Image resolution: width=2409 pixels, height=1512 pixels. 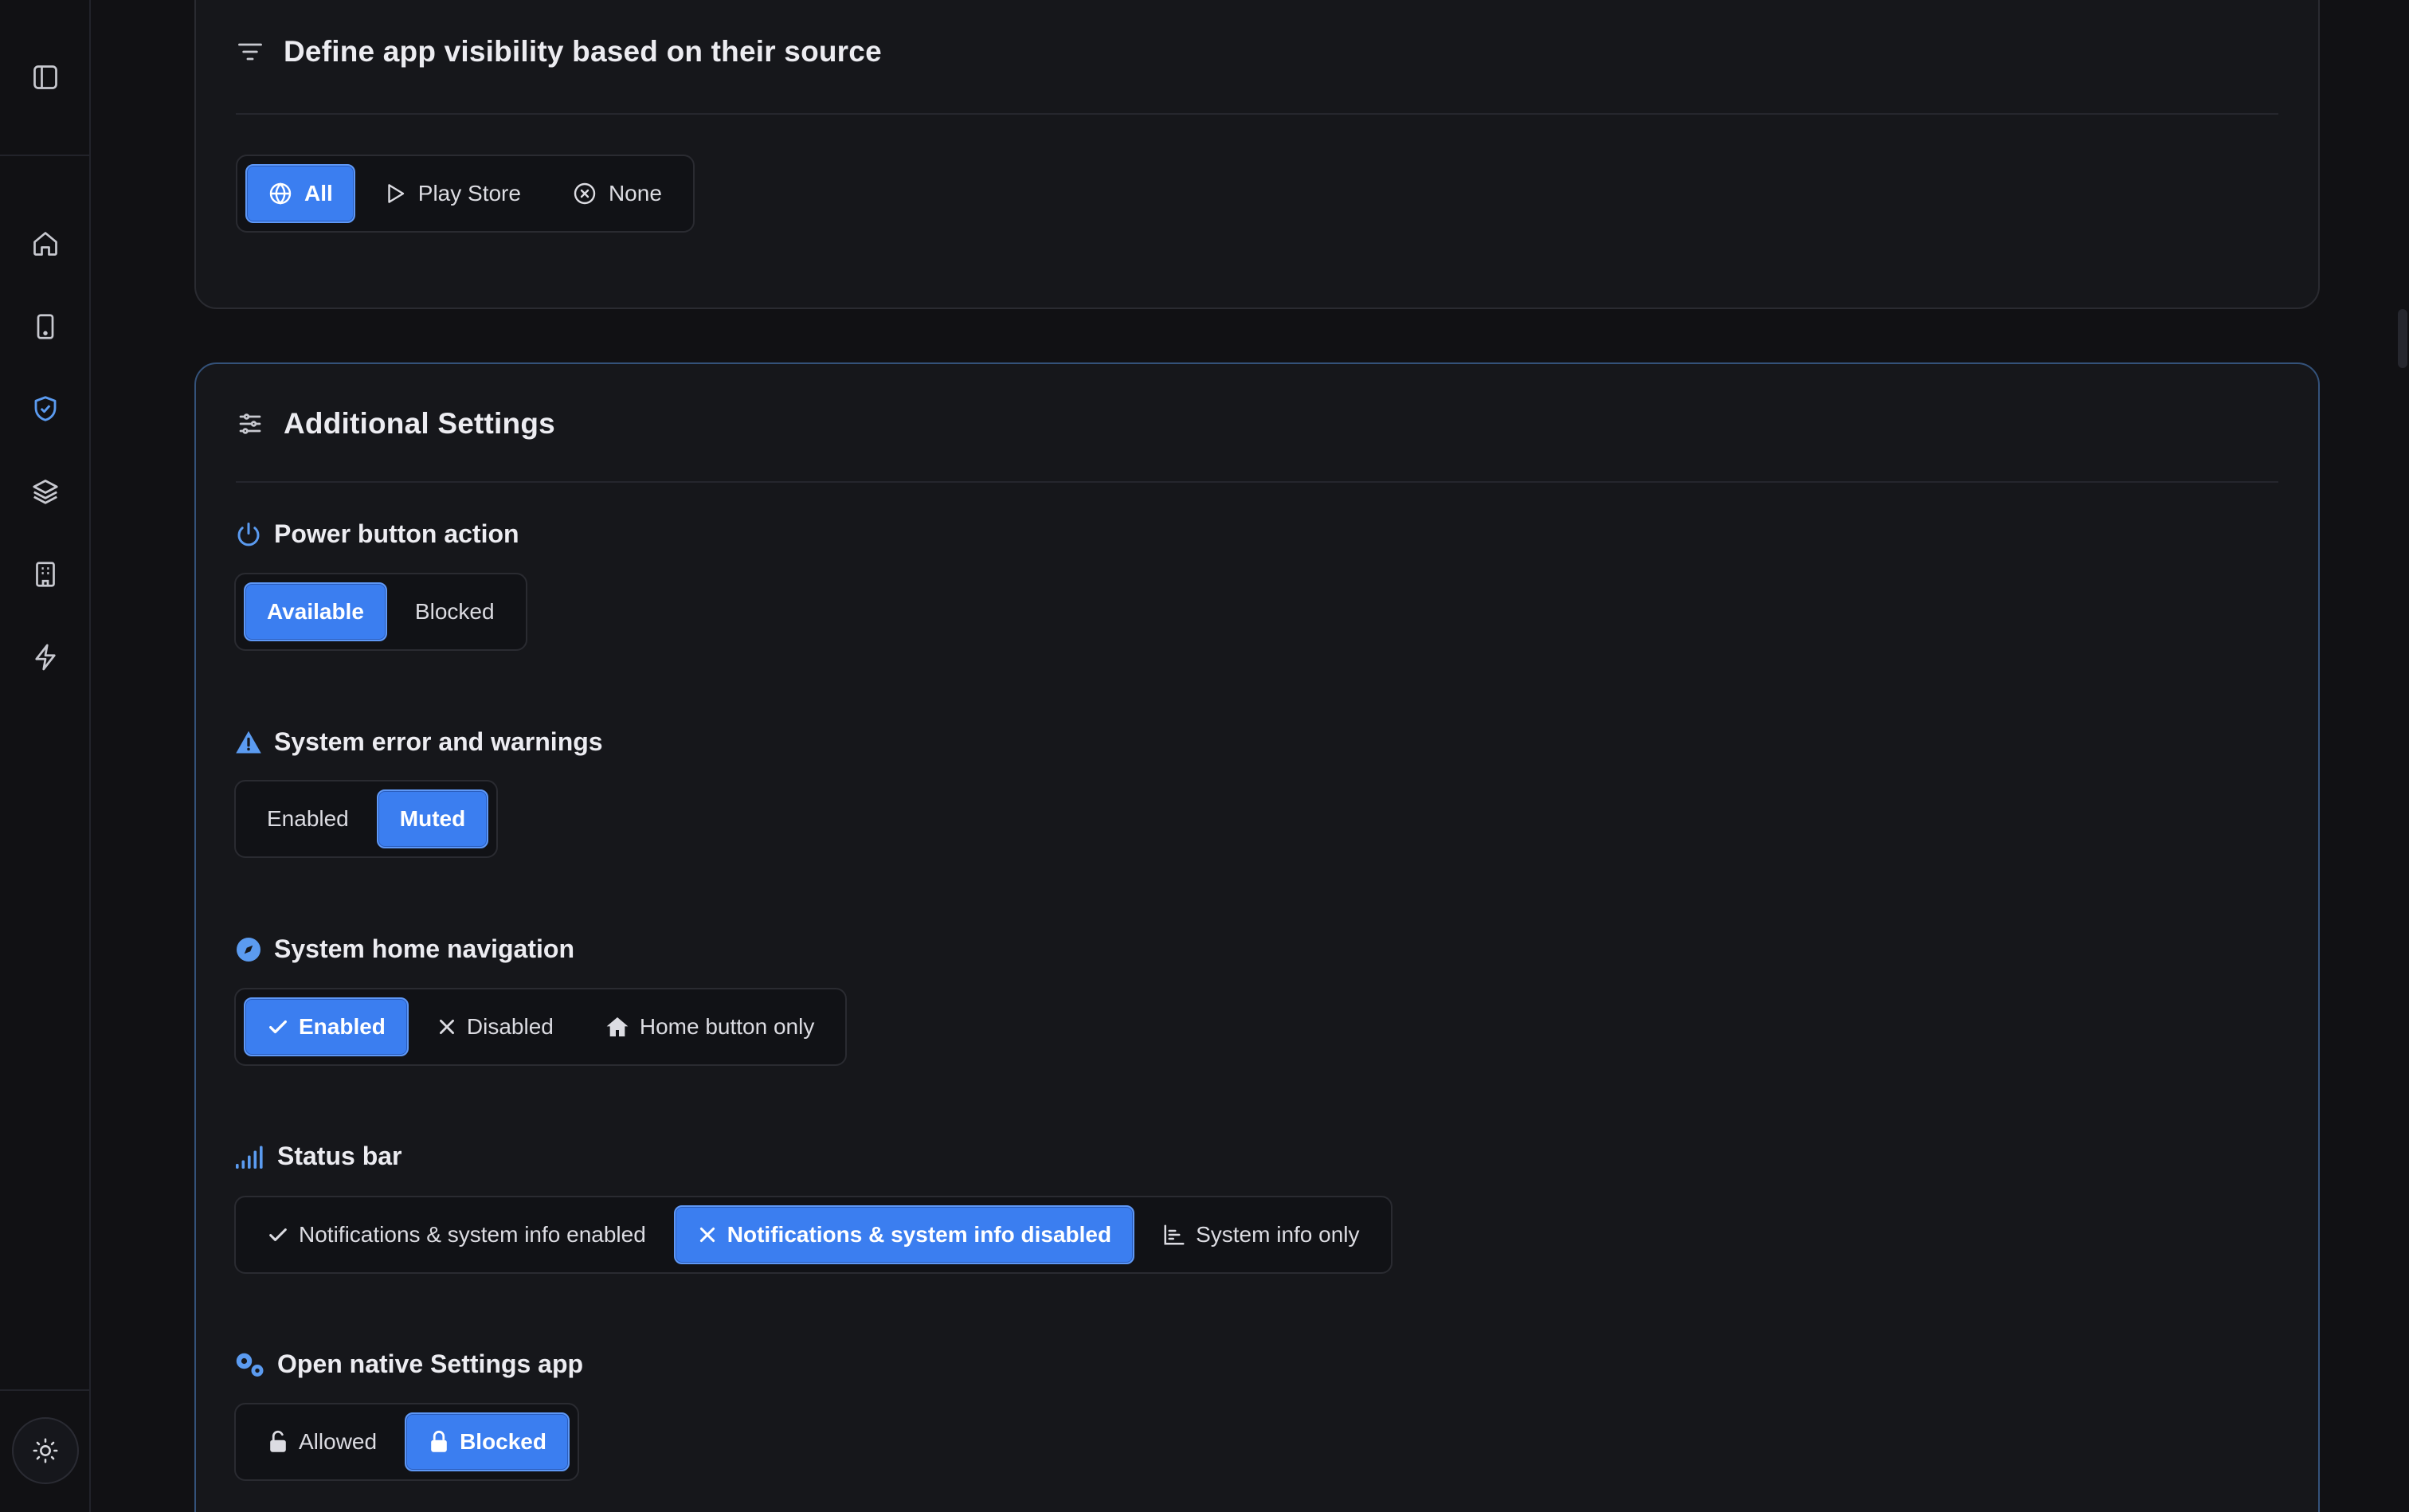 I want to click on status-bar-section-title: Status bar, so click(x=318, y=1157).